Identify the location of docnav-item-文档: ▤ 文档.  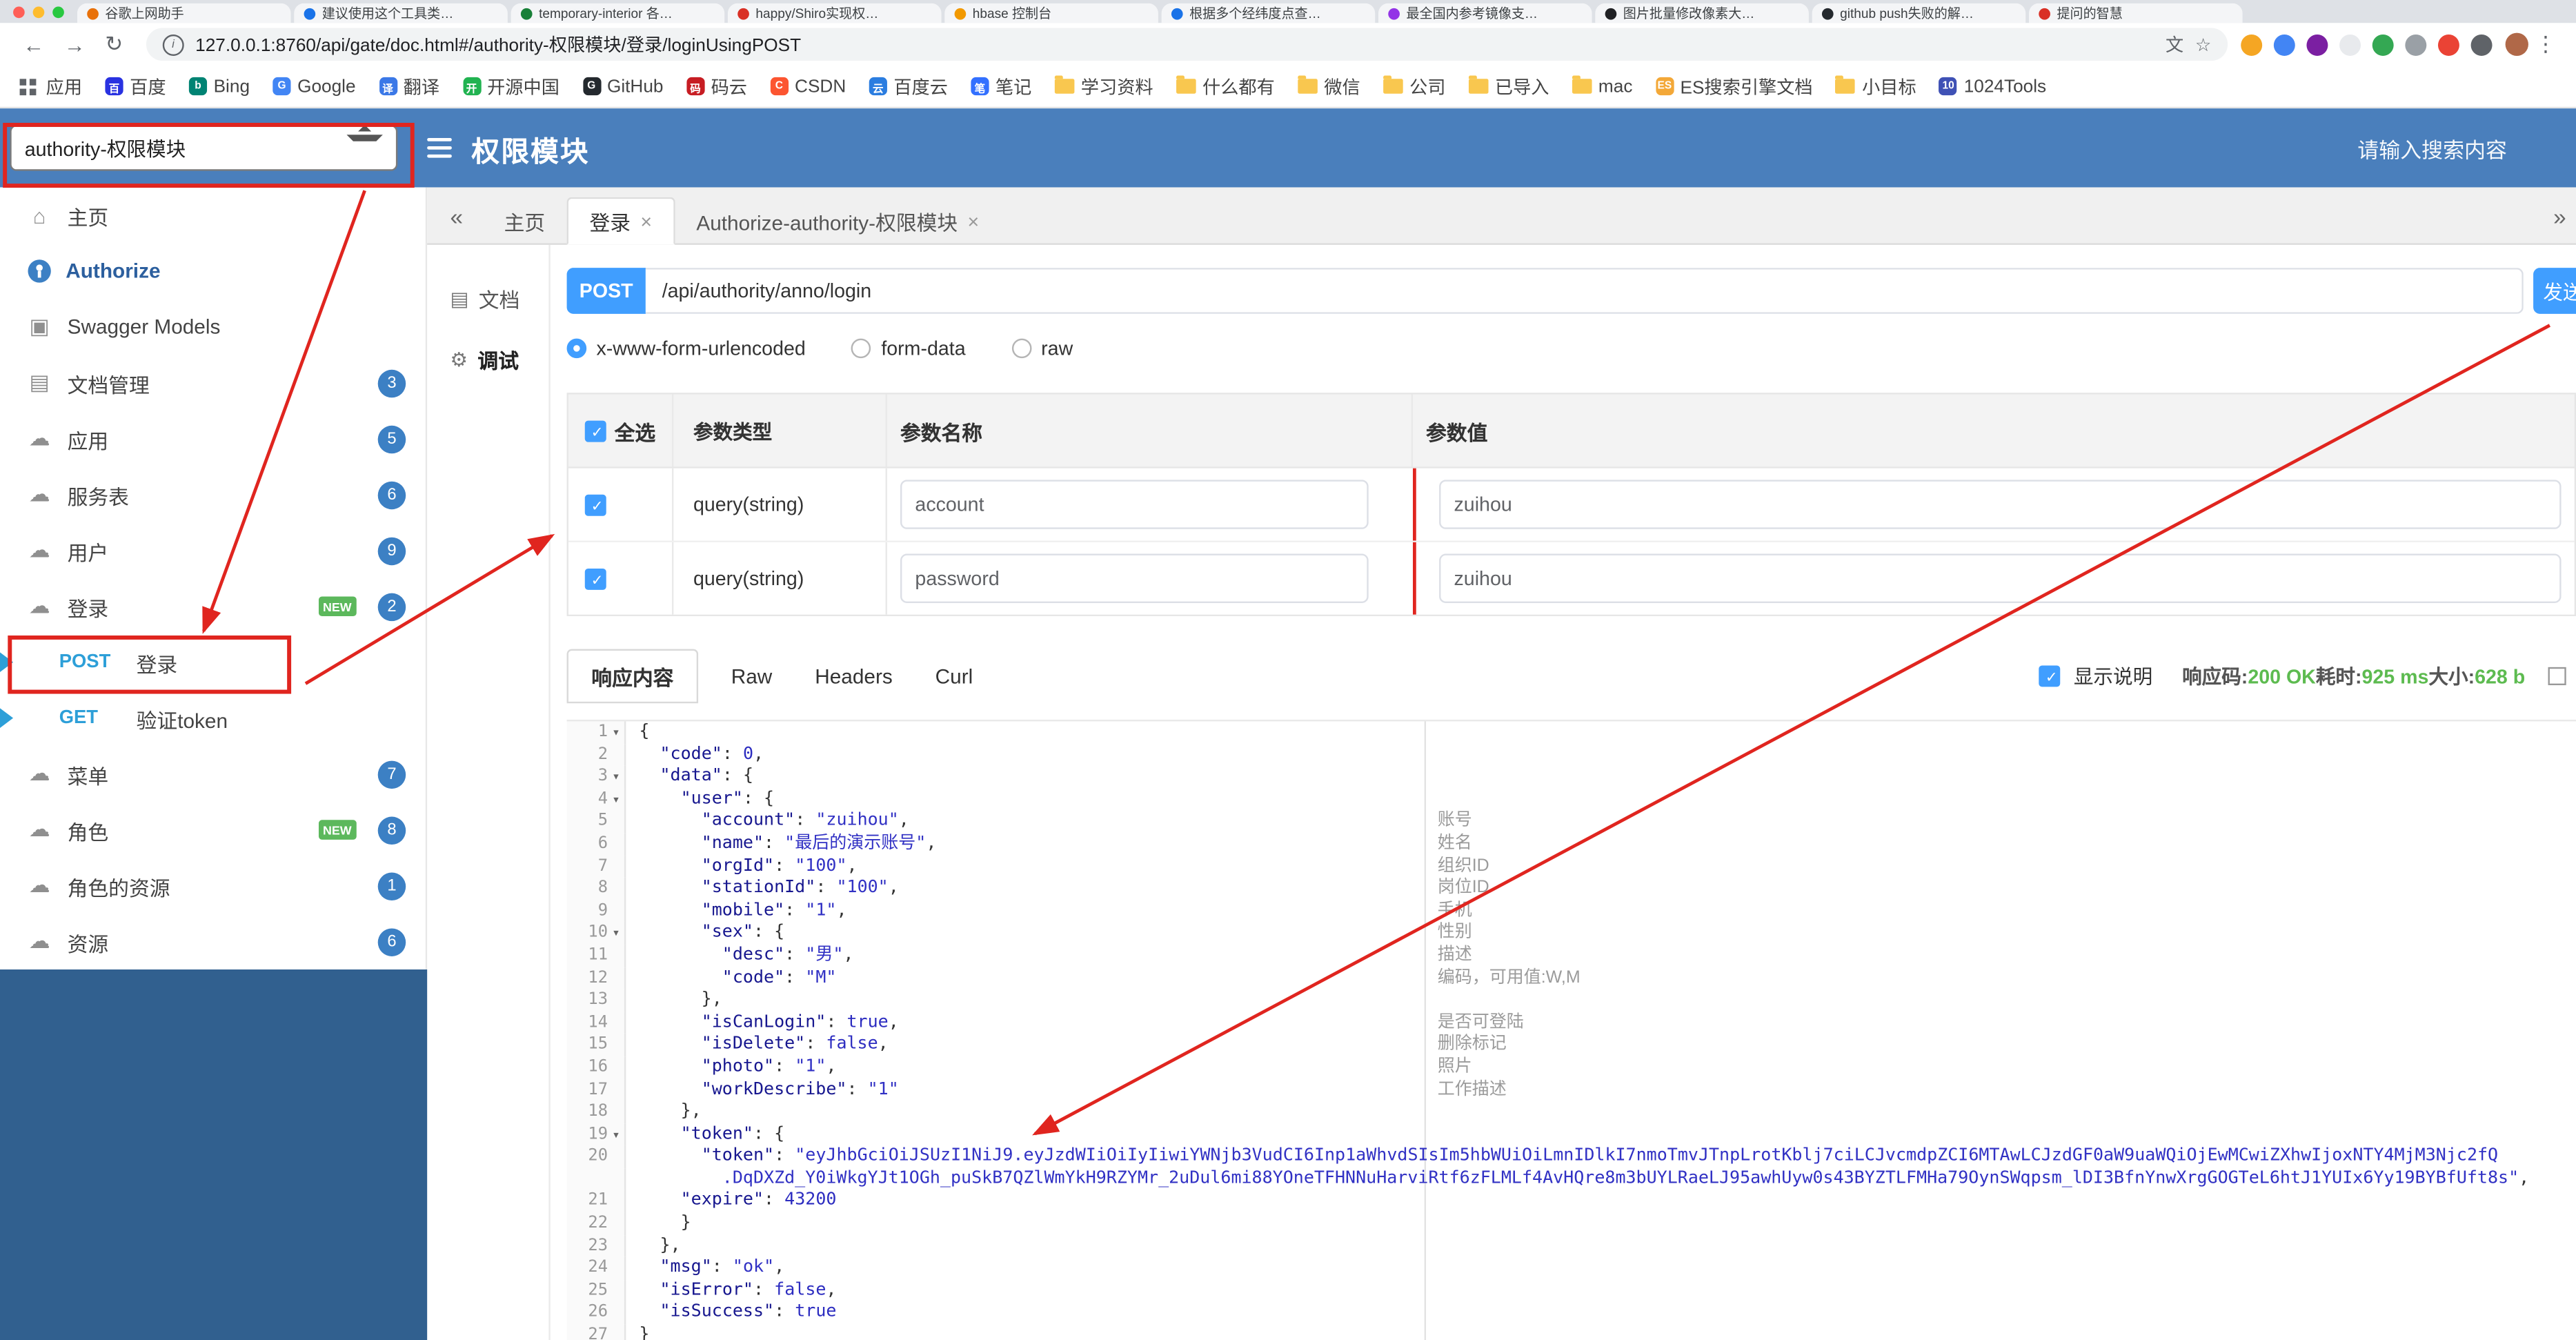
(487, 298).